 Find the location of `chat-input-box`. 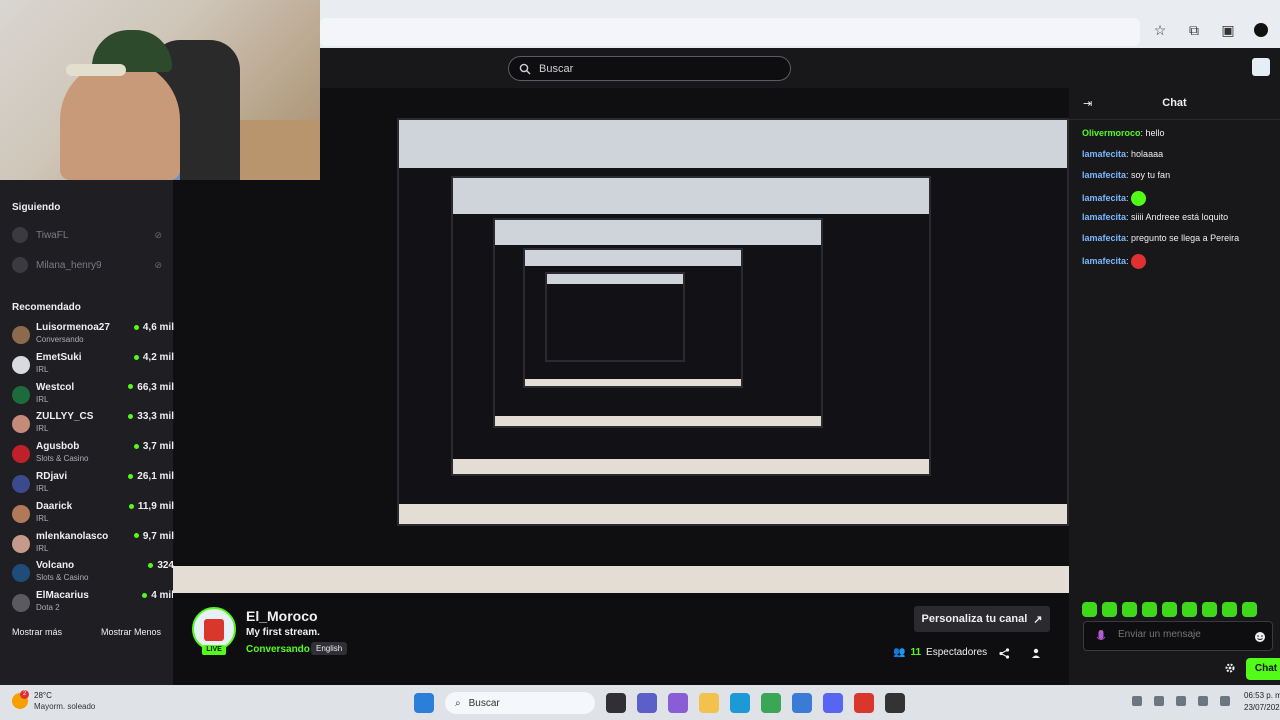

chat-input-box is located at coordinates (1178, 636).